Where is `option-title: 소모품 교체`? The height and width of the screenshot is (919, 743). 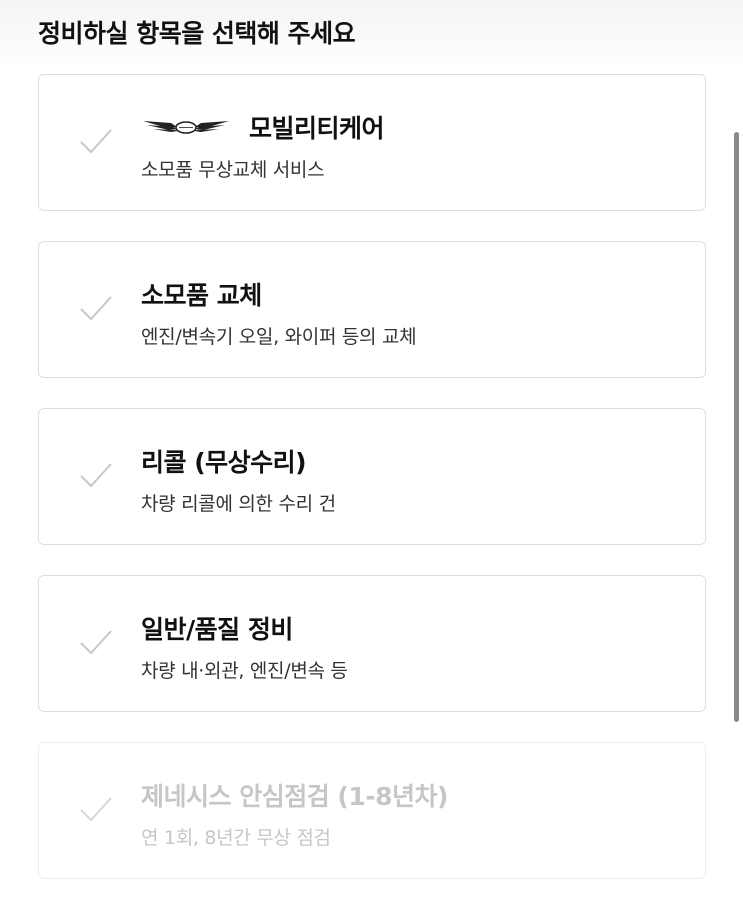
option-title: 소모품 교체 is located at coordinates (201, 295).